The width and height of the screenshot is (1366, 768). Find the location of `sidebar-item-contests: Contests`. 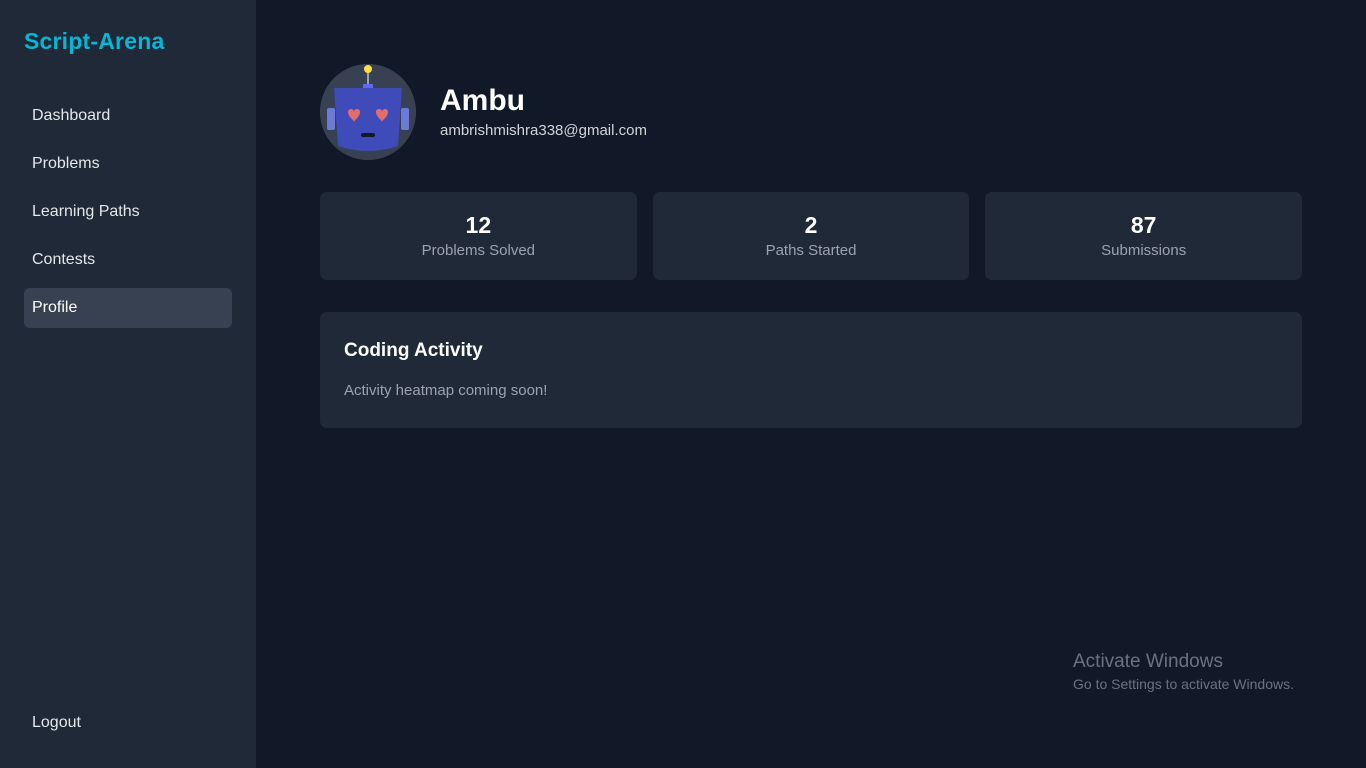

sidebar-item-contests: Contests is located at coordinates (128, 260).